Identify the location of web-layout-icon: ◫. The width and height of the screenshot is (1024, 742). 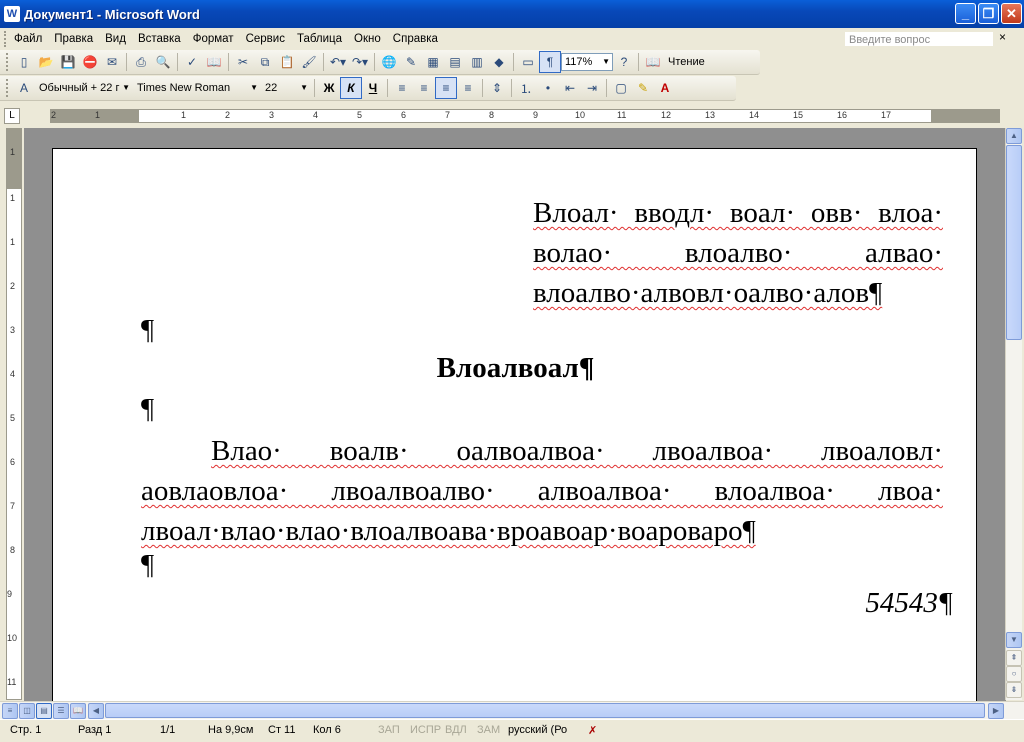
(27, 711).